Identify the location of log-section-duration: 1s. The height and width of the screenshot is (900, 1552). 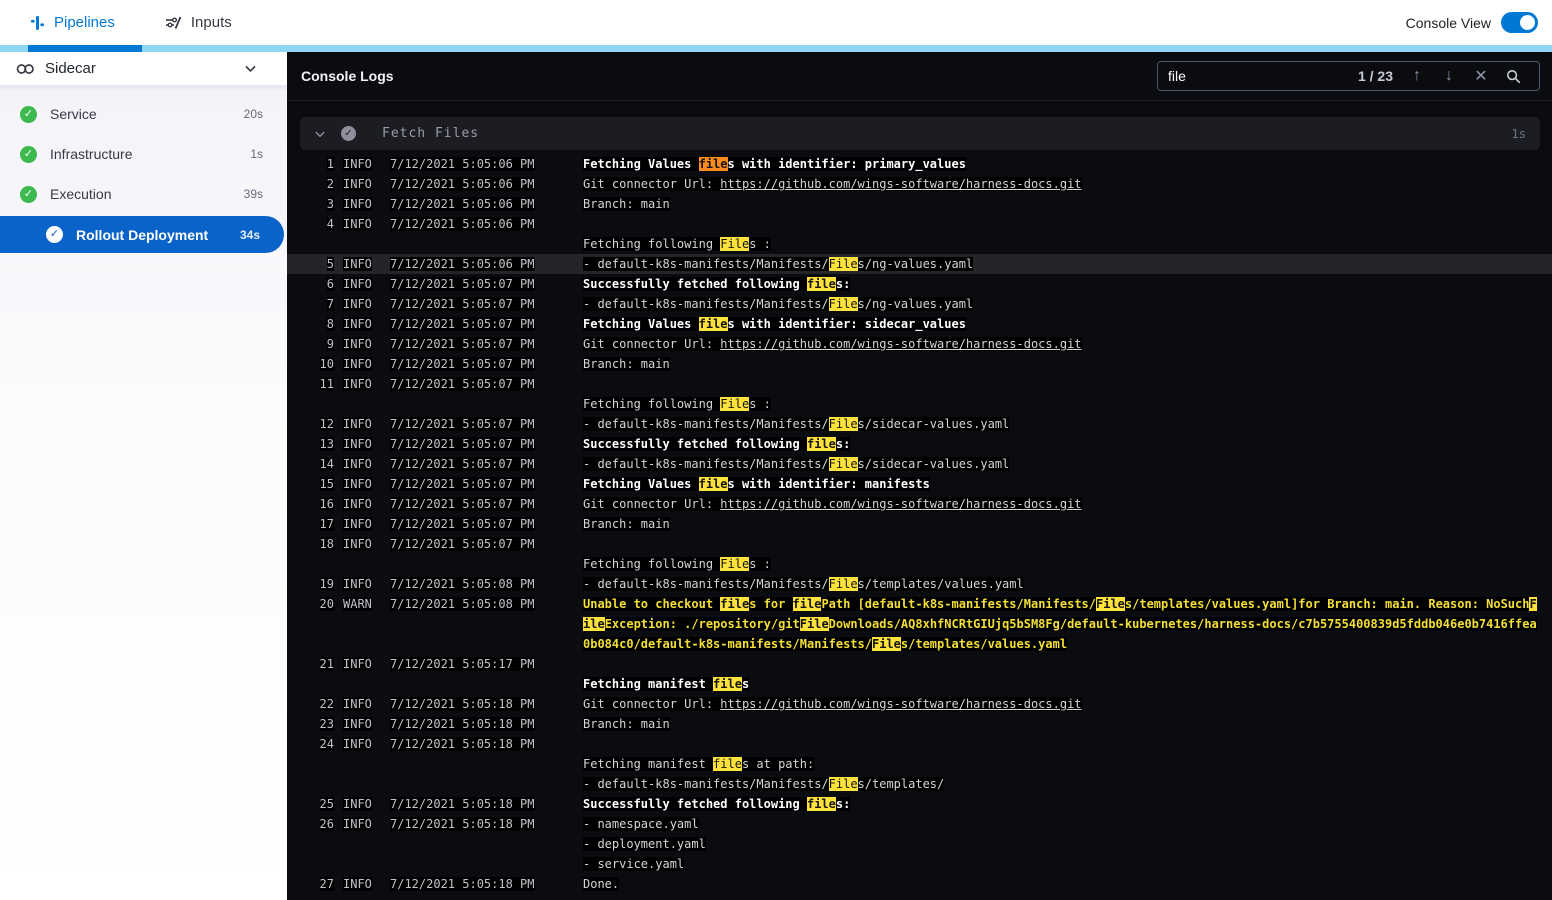
(1518, 133).